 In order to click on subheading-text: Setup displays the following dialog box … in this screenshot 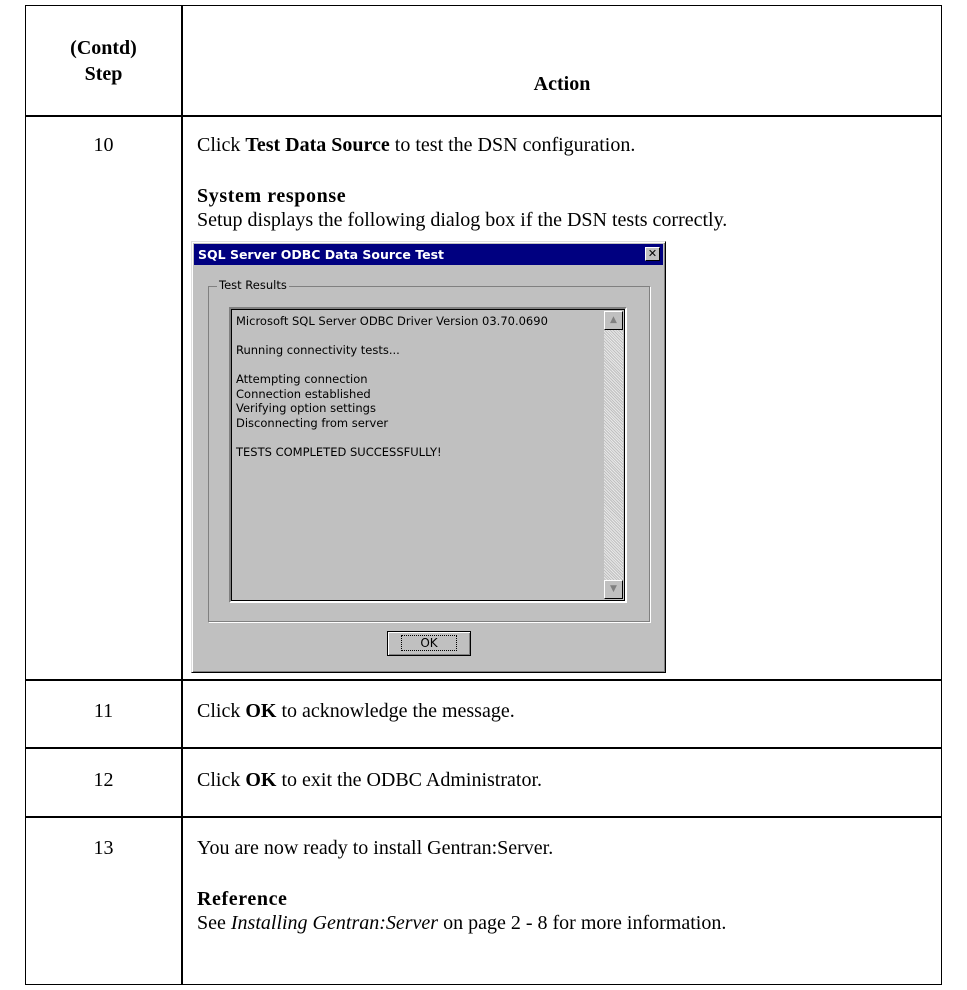, I will do `click(462, 220)`.